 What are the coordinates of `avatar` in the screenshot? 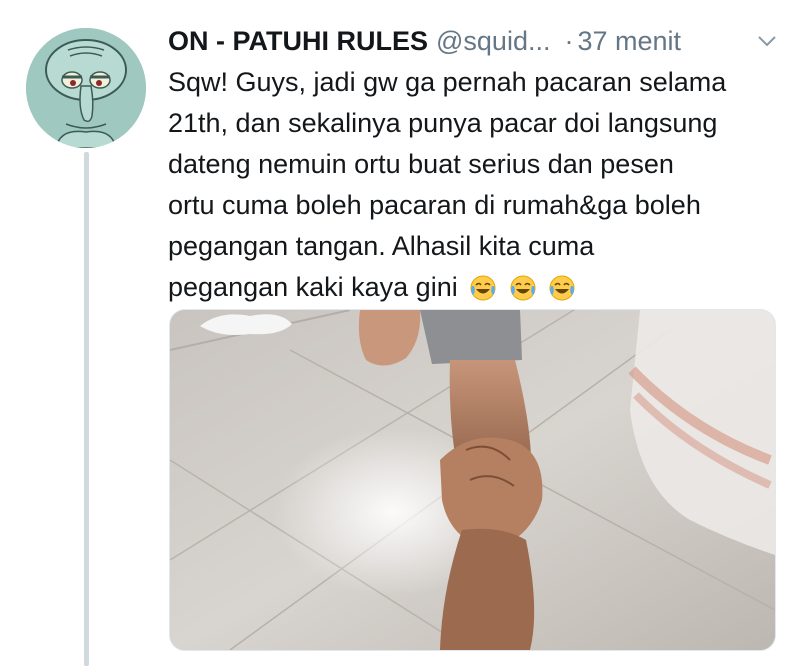 It's located at (86, 88).